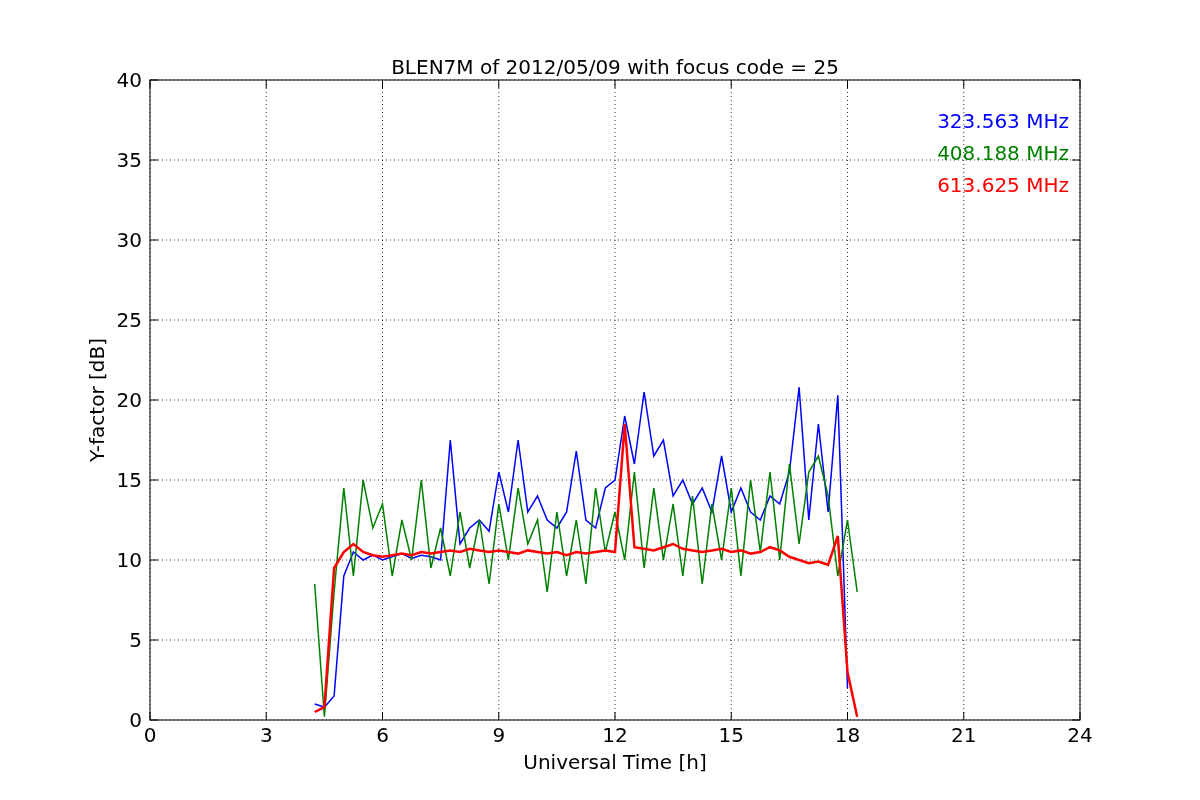 The height and width of the screenshot is (800, 1200). What do you see at coordinates (847, 735) in the screenshot?
I see `x-tick-label: 18` at bounding box center [847, 735].